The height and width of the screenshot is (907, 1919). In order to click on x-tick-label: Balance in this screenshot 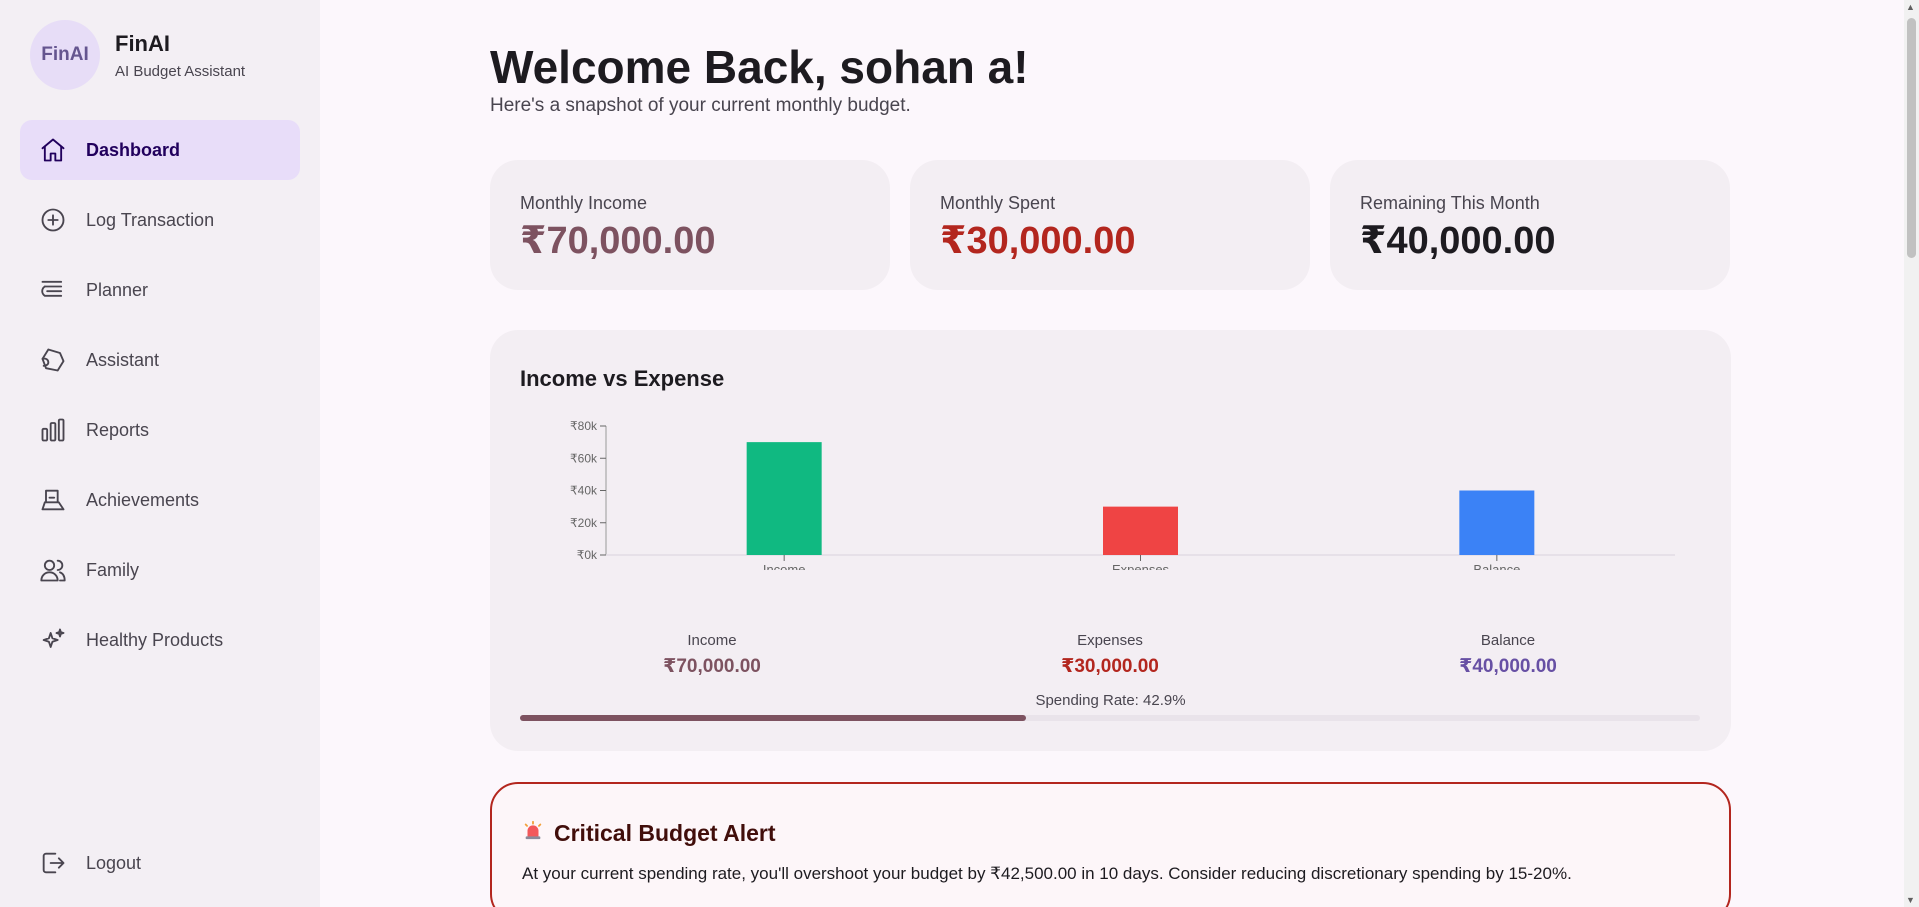, I will do `click(1496, 566)`.